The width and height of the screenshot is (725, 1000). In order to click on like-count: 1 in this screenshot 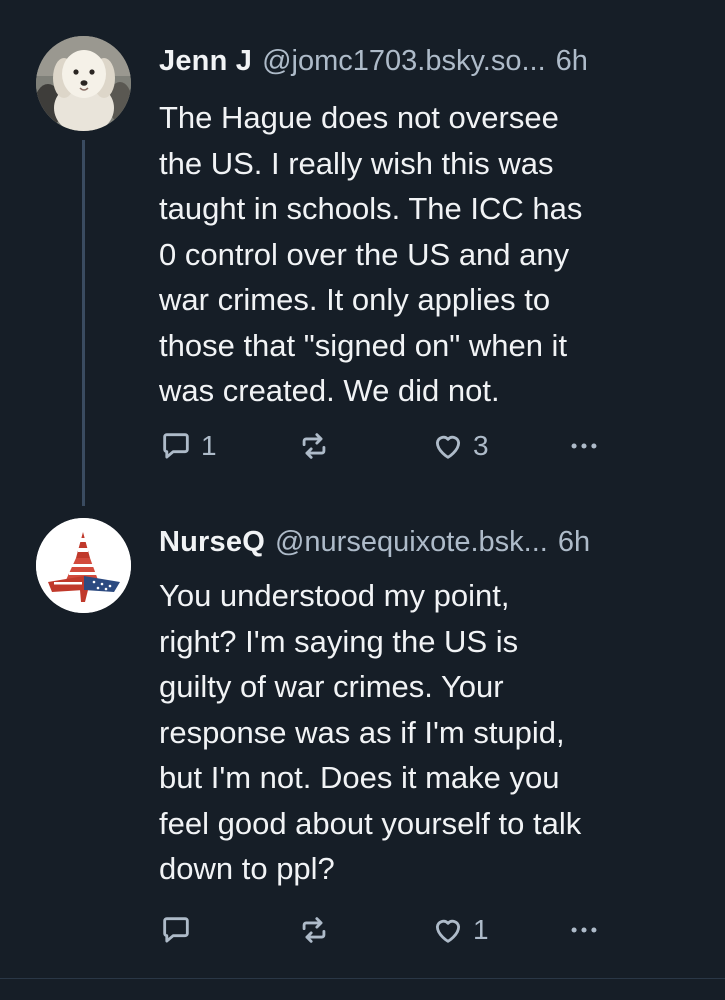, I will do `click(481, 929)`.